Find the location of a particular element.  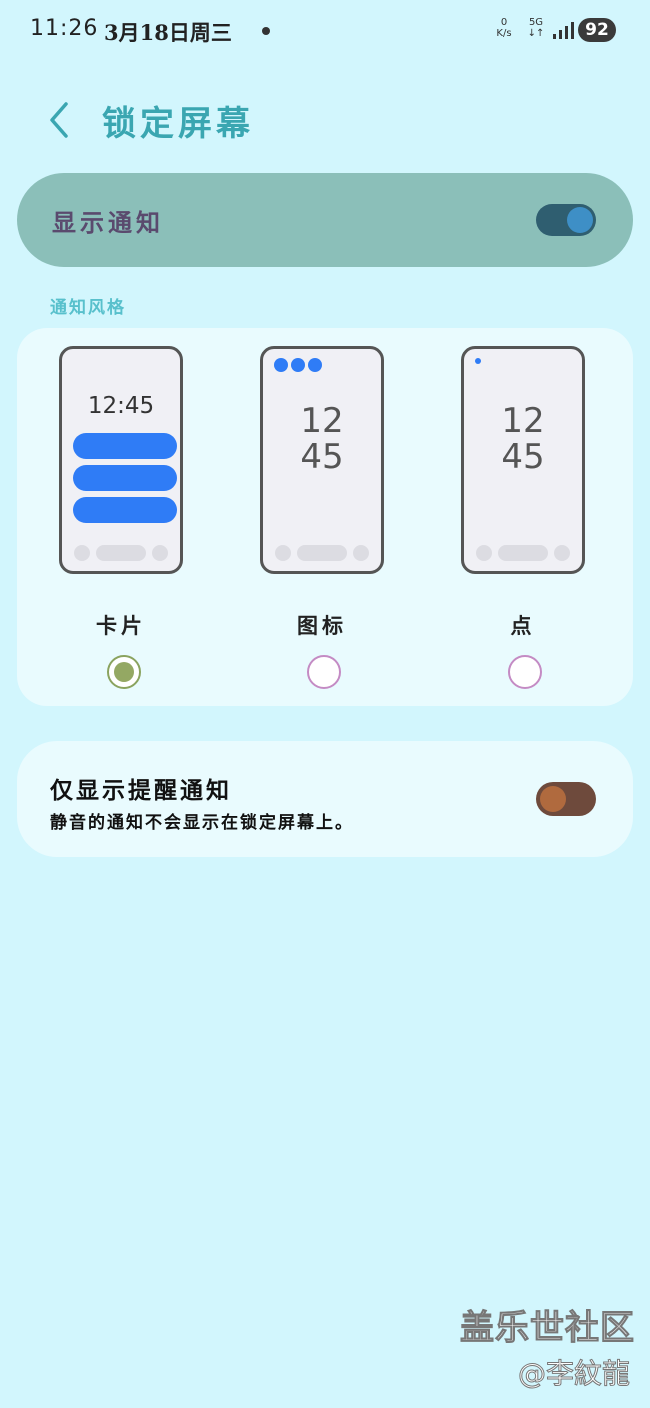

style-dot-radio is located at coordinates (525, 672).